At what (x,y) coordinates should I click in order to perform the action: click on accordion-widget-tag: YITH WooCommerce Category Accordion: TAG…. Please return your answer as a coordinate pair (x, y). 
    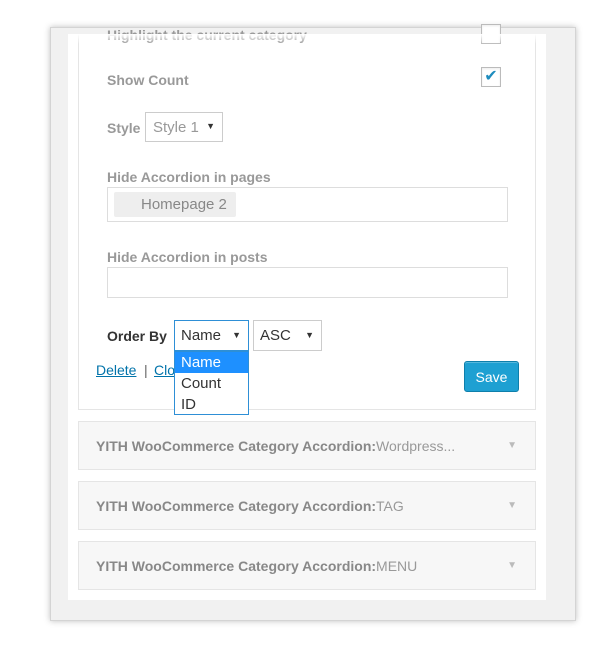
    Looking at the image, I should click on (307, 505).